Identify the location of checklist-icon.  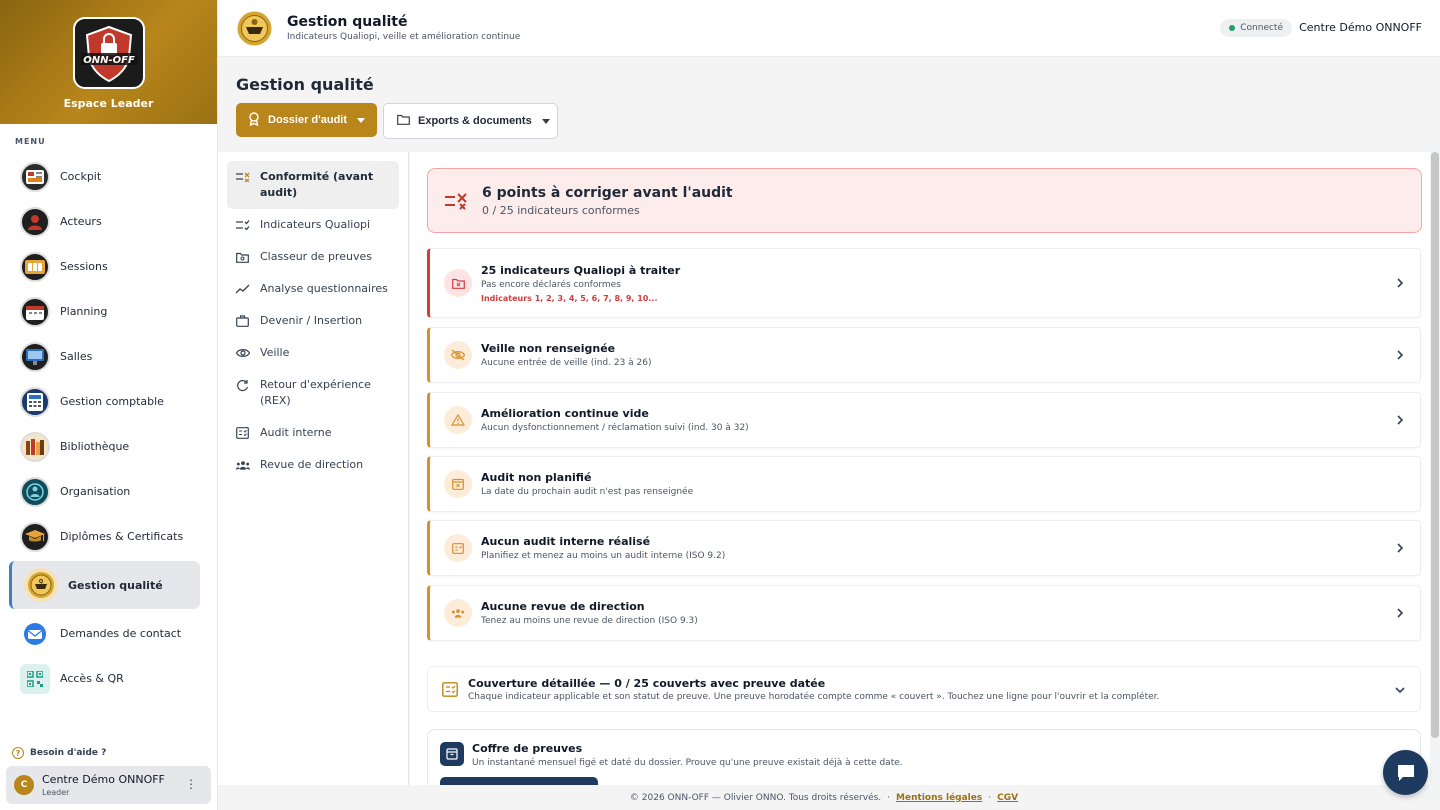
(243, 225).